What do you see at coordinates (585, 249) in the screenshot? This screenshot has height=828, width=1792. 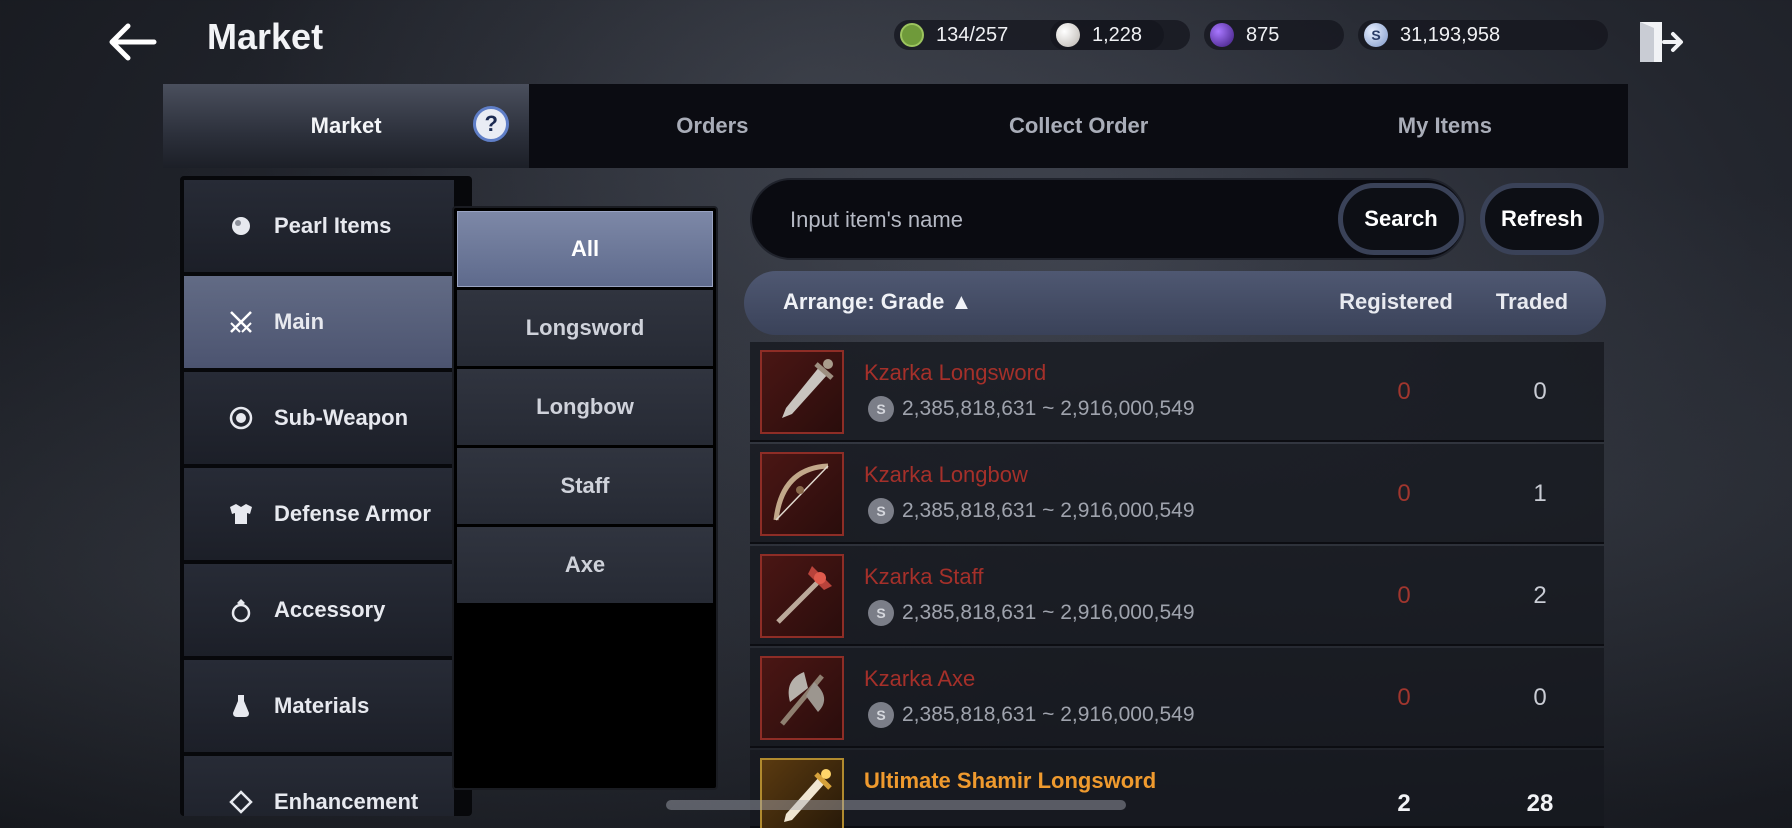 I see `subcategory-all: All` at bounding box center [585, 249].